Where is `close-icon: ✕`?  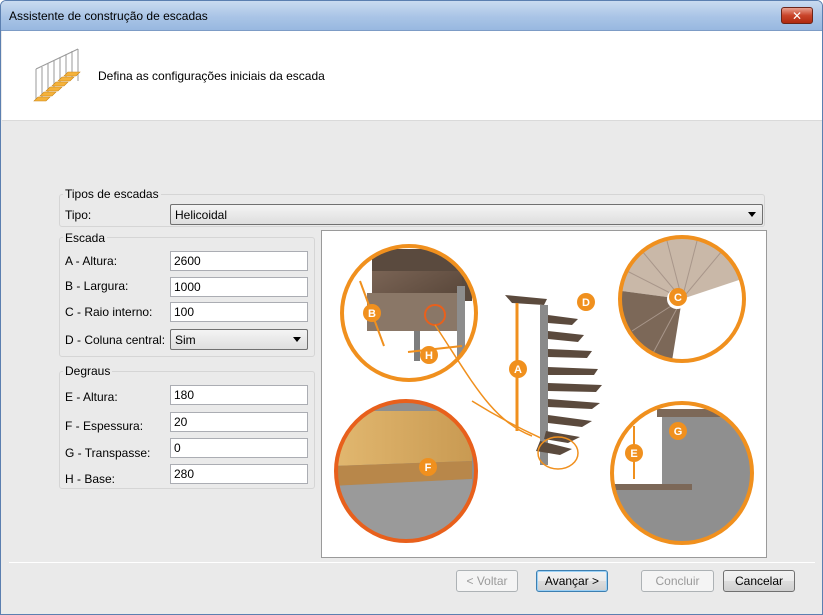
close-icon: ✕ is located at coordinates (797, 15).